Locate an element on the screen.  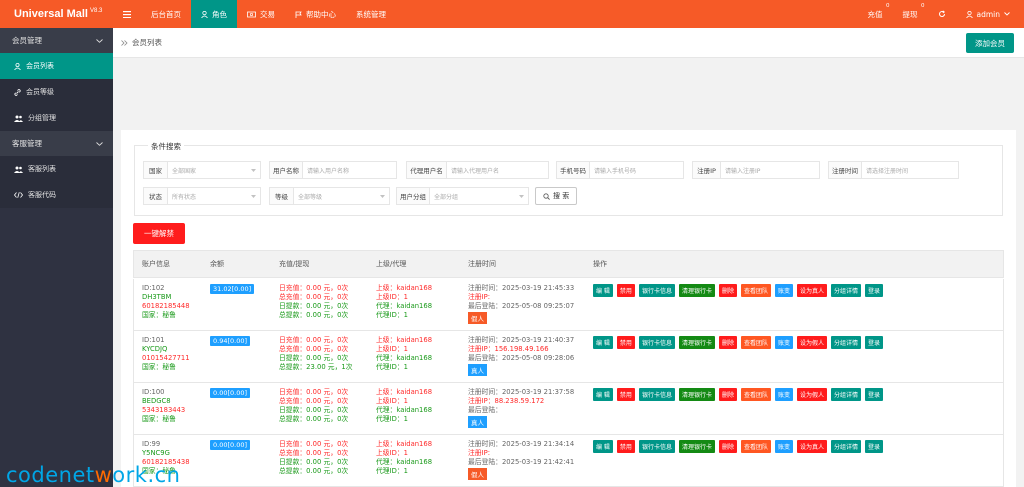
agent-field: 代理用户名 请输入代理用户名 is located at coordinates (477, 170).